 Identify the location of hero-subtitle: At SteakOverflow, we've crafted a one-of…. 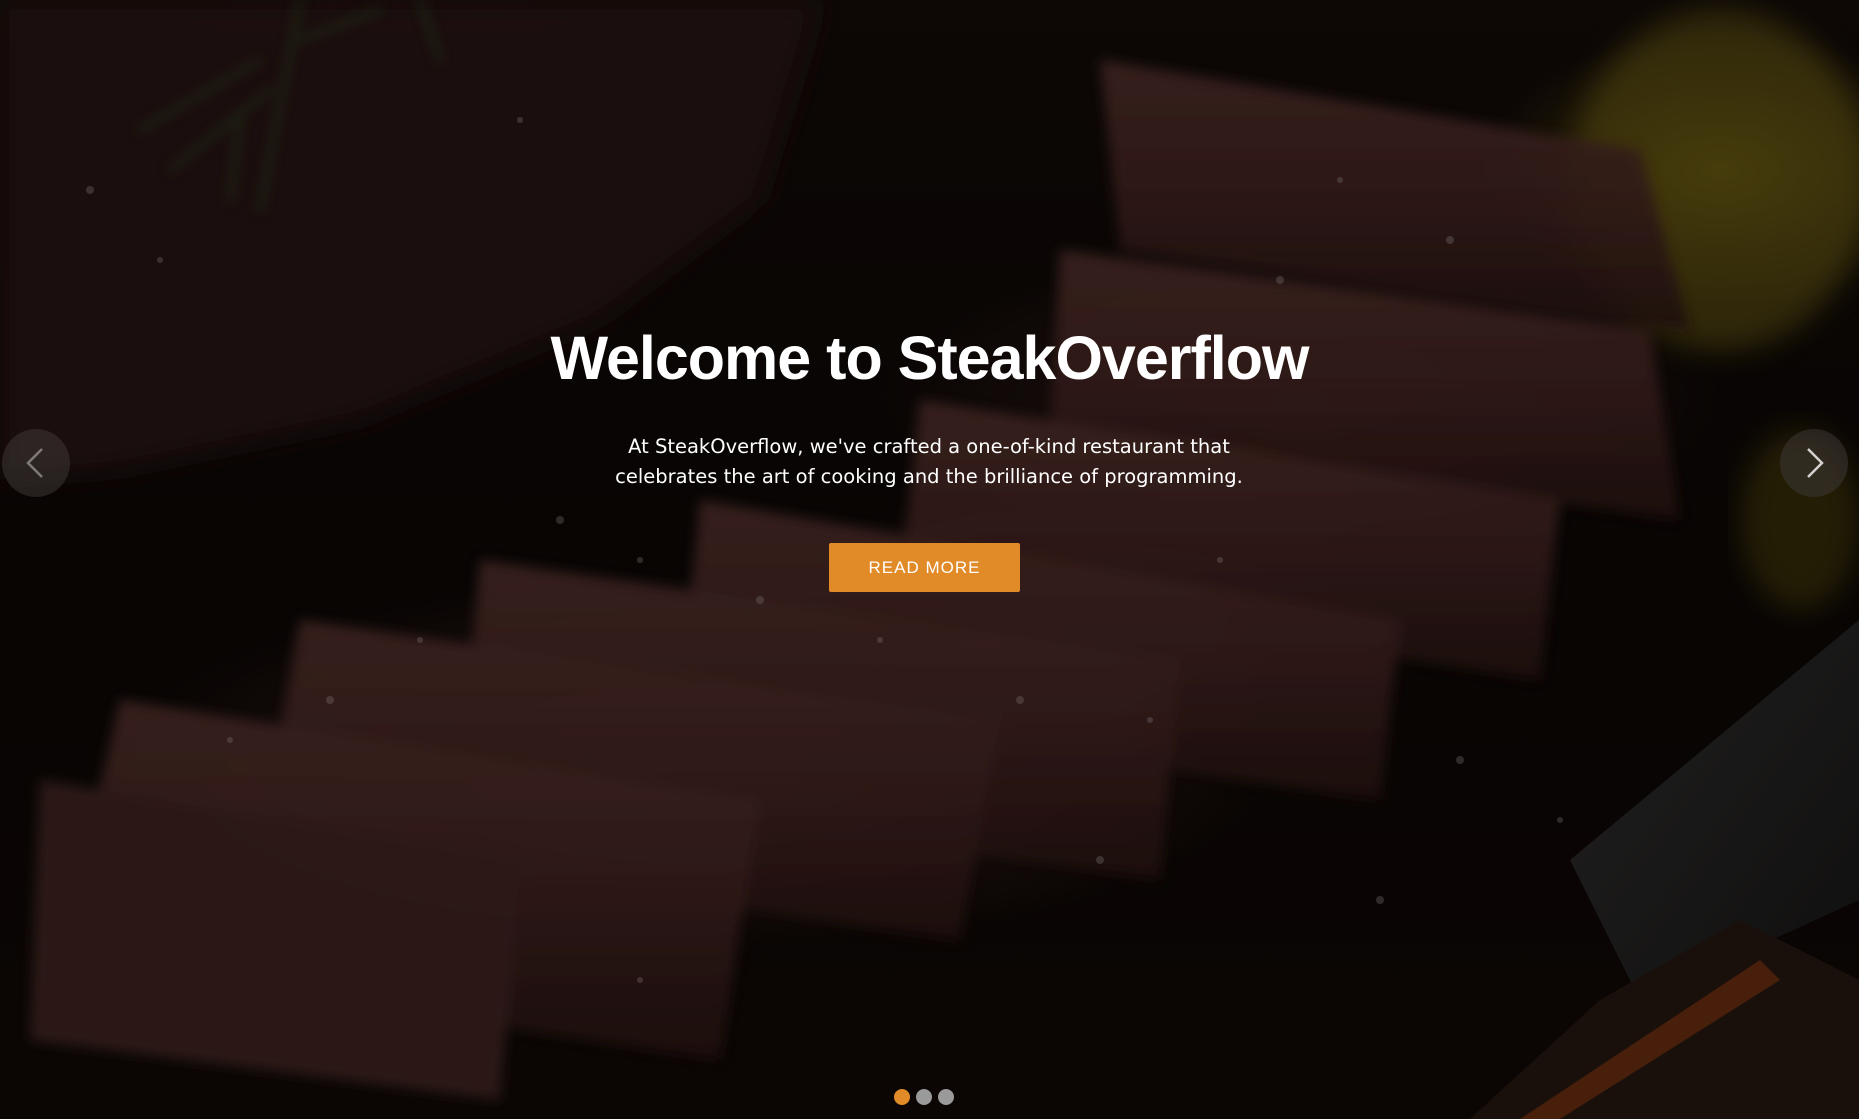
(929, 461).